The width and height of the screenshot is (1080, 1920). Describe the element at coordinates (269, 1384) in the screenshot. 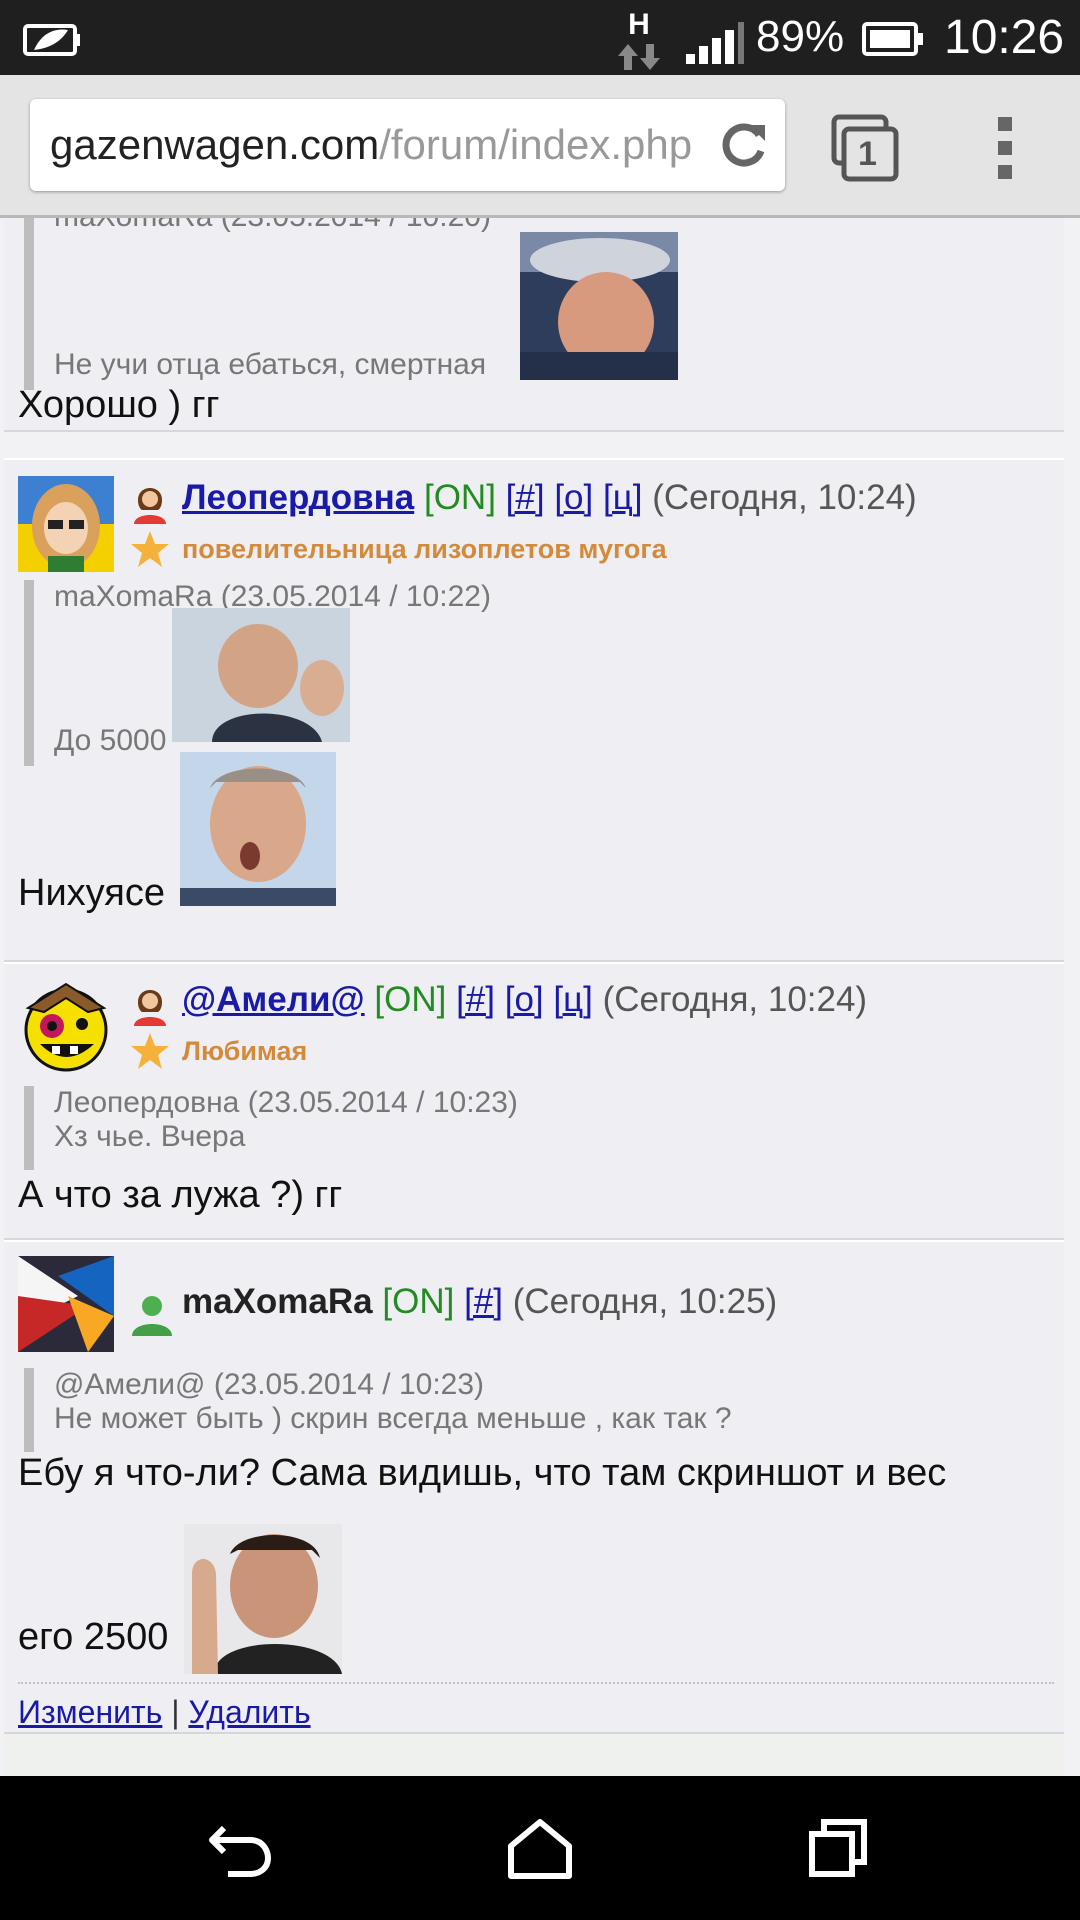

I see `quote-header: @Амели@ (23.05.2014 / 10:23)` at that location.